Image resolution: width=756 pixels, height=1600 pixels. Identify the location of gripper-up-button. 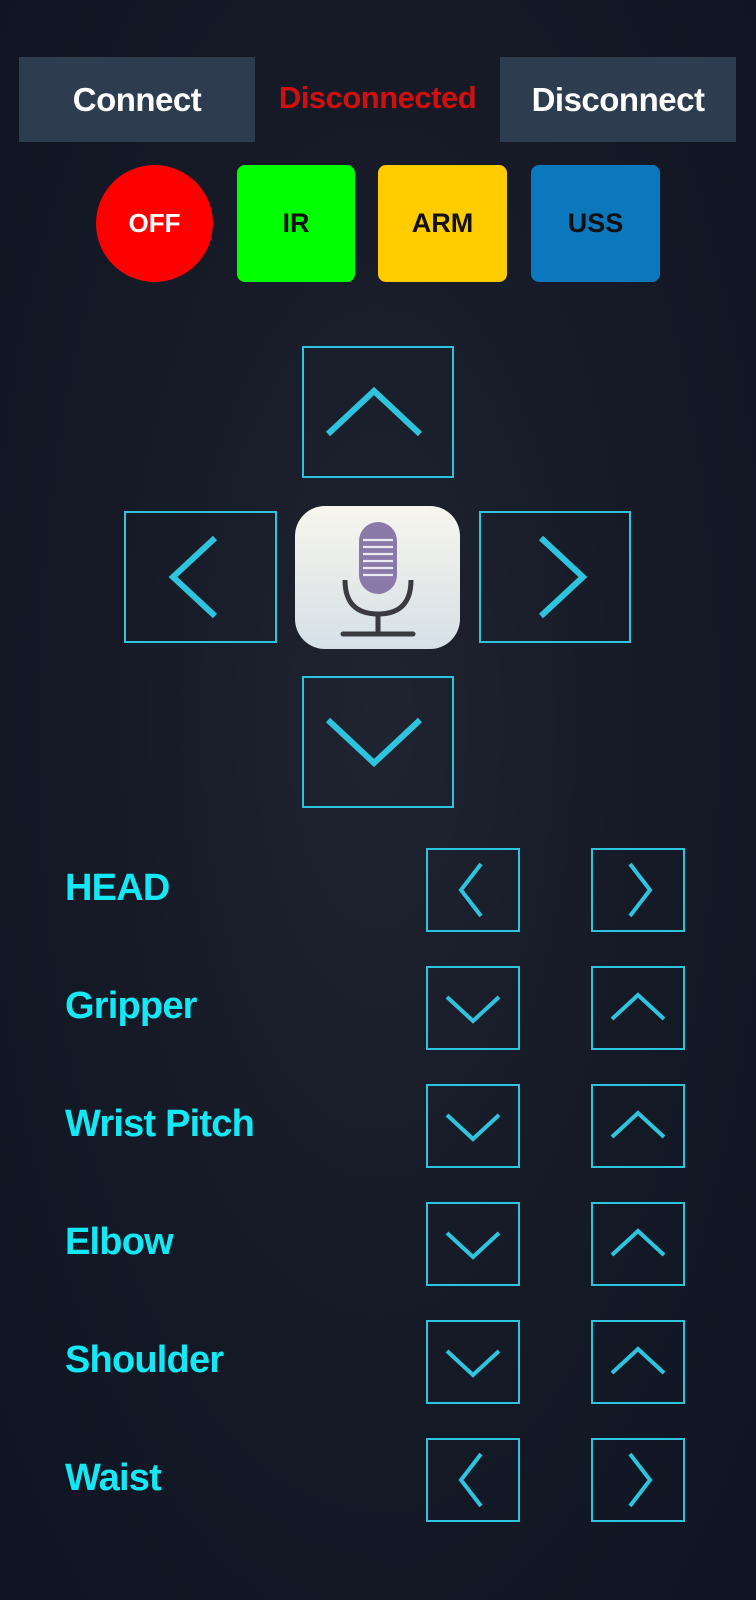
(638, 1008).